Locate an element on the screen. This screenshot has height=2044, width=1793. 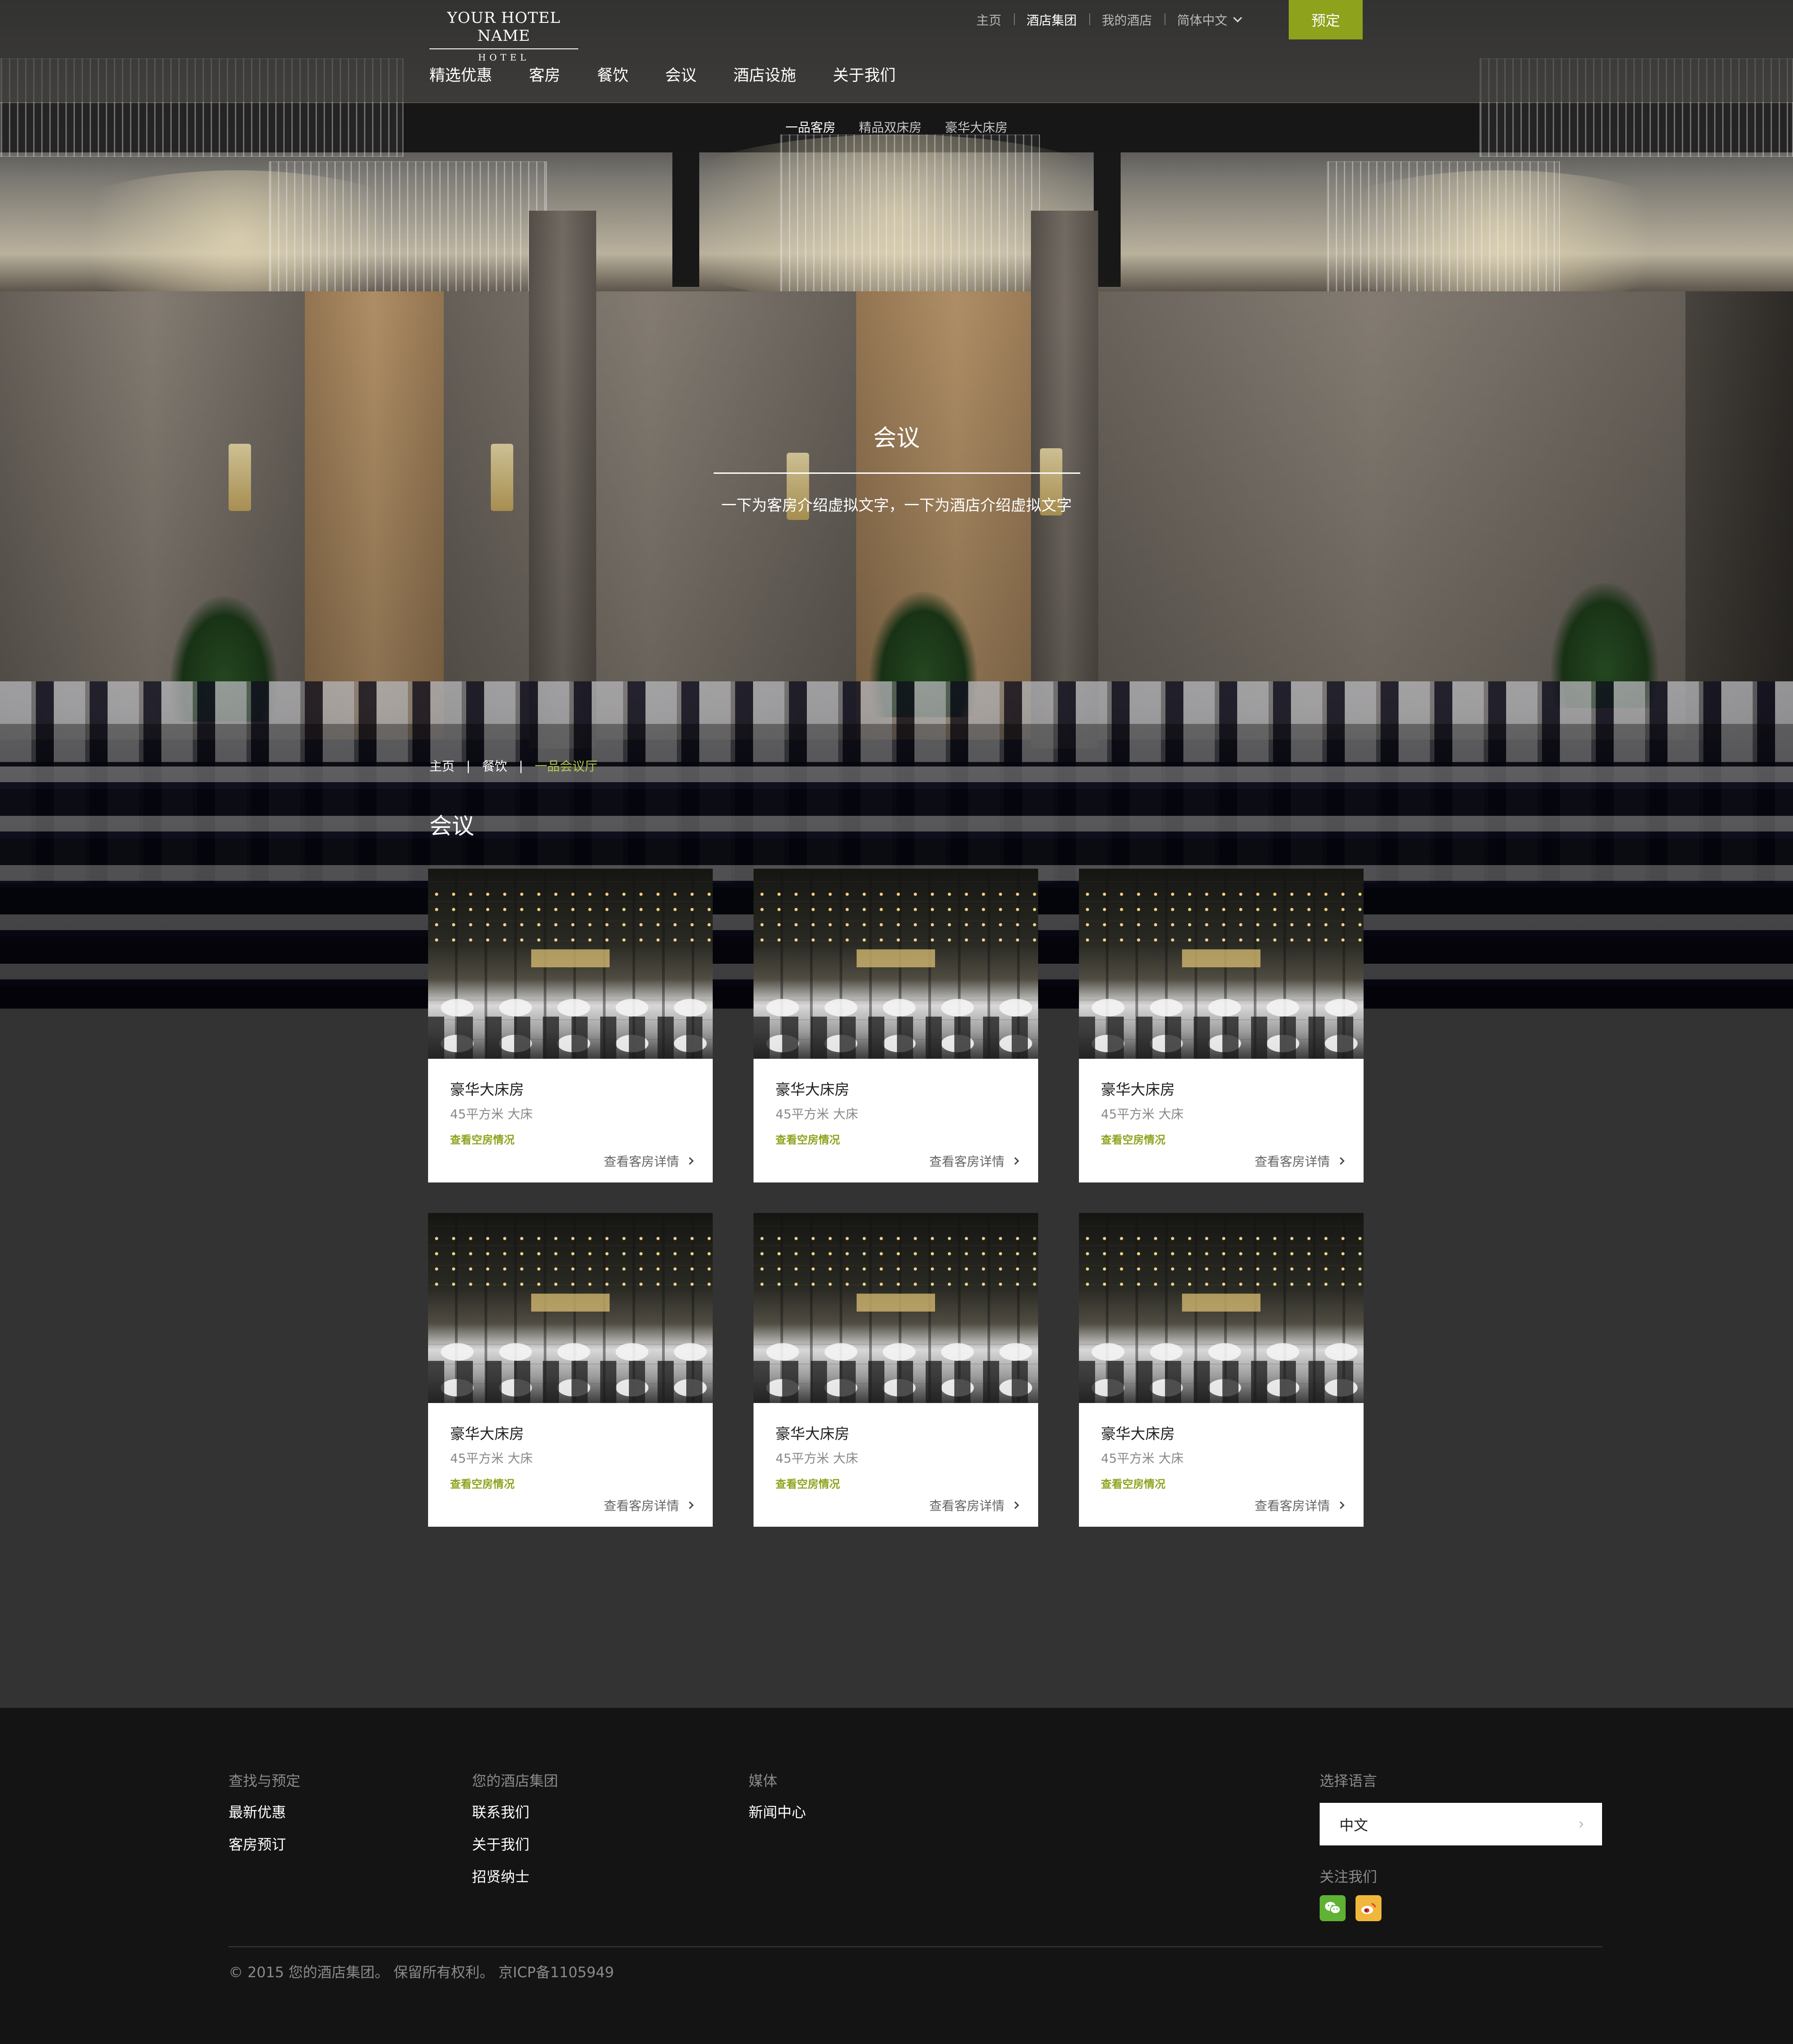
nav-item-meetings: 会议 is located at coordinates (681, 74).